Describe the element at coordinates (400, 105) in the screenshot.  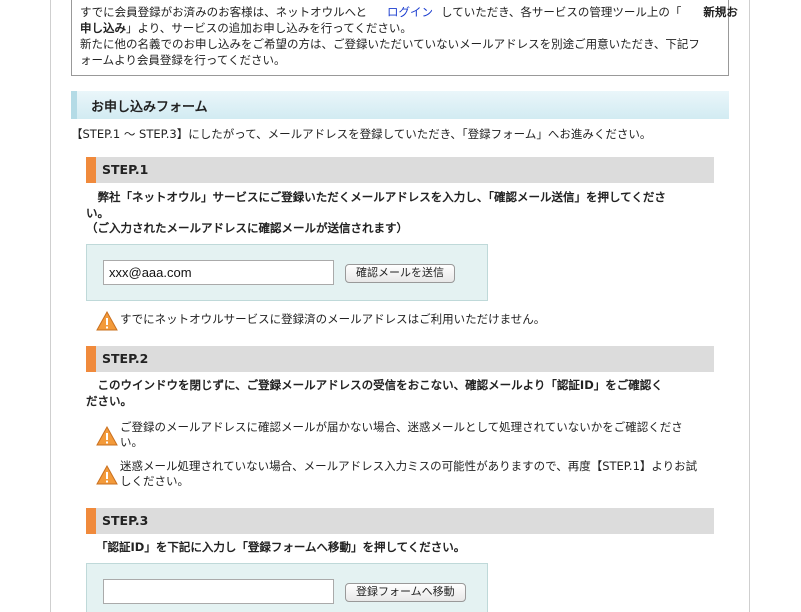
I see `form-heading-bar: お申し込みフォーム` at that location.